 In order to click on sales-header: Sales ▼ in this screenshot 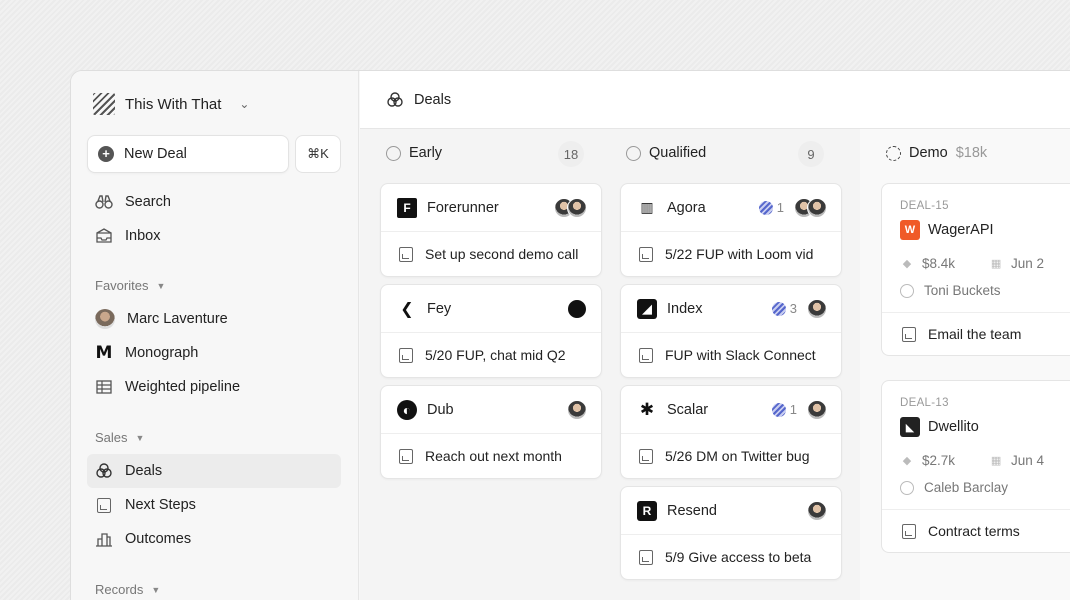, I will do `click(119, 437)`.